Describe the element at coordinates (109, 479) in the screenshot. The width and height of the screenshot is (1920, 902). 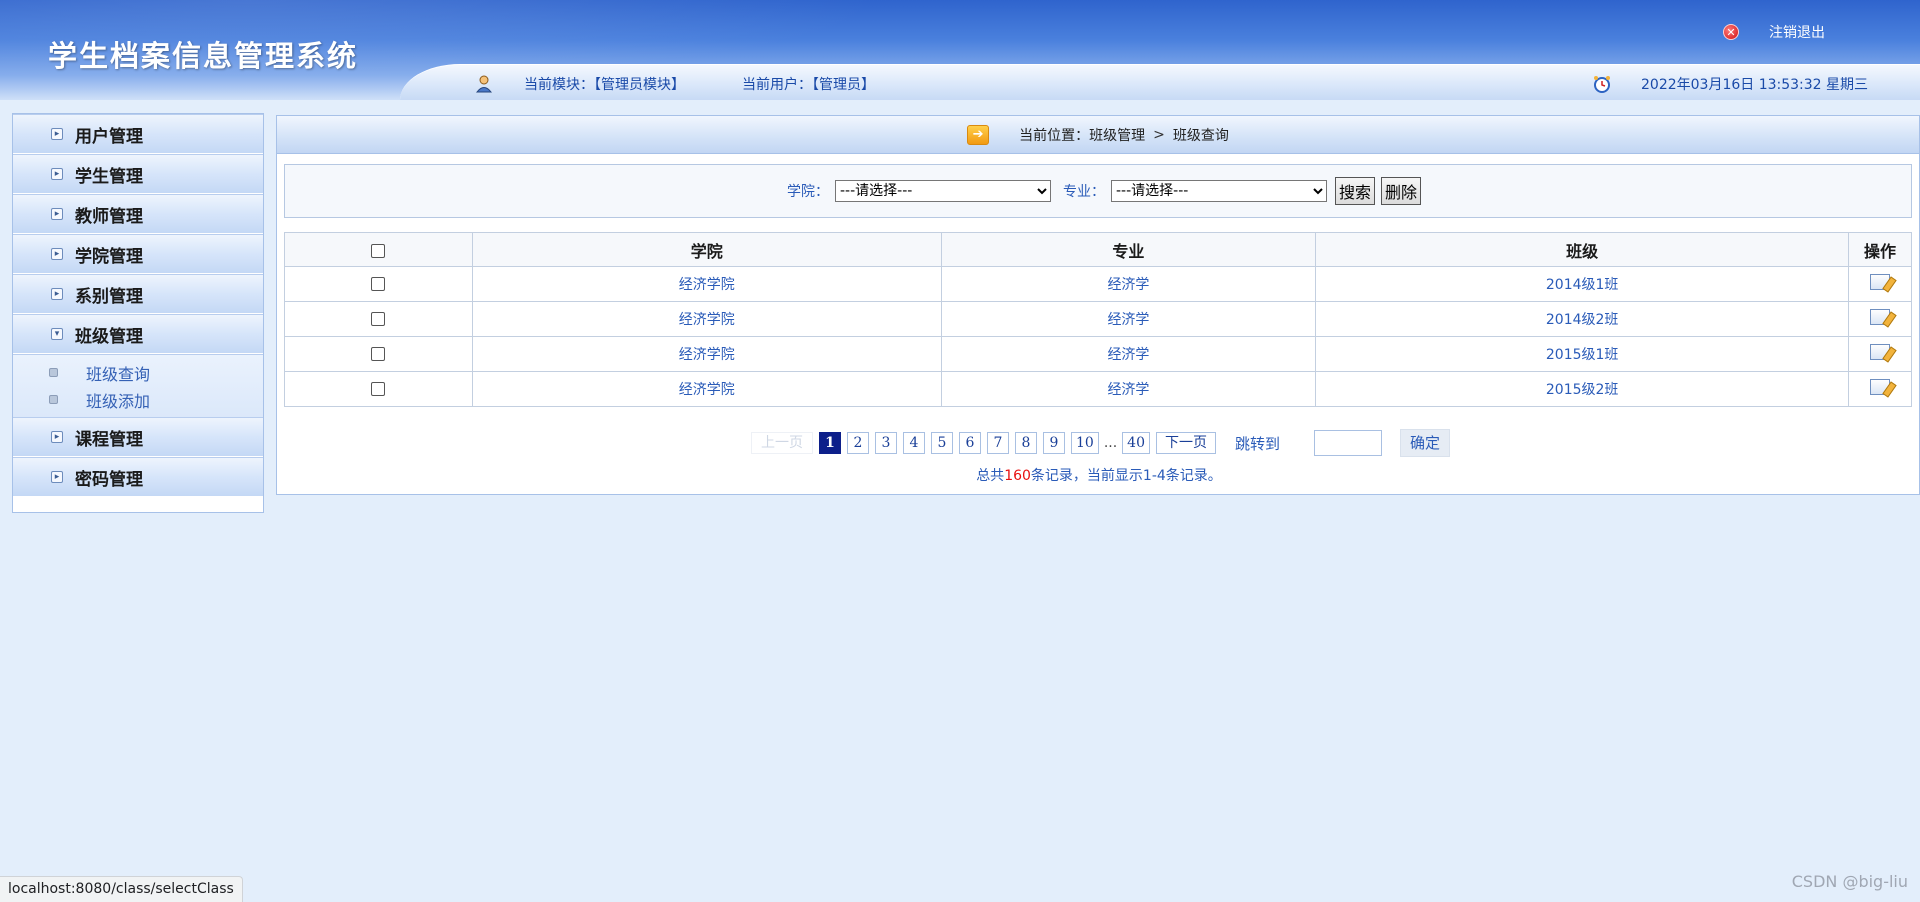
I see `sidebar-item-label: 密码管理` at that location.